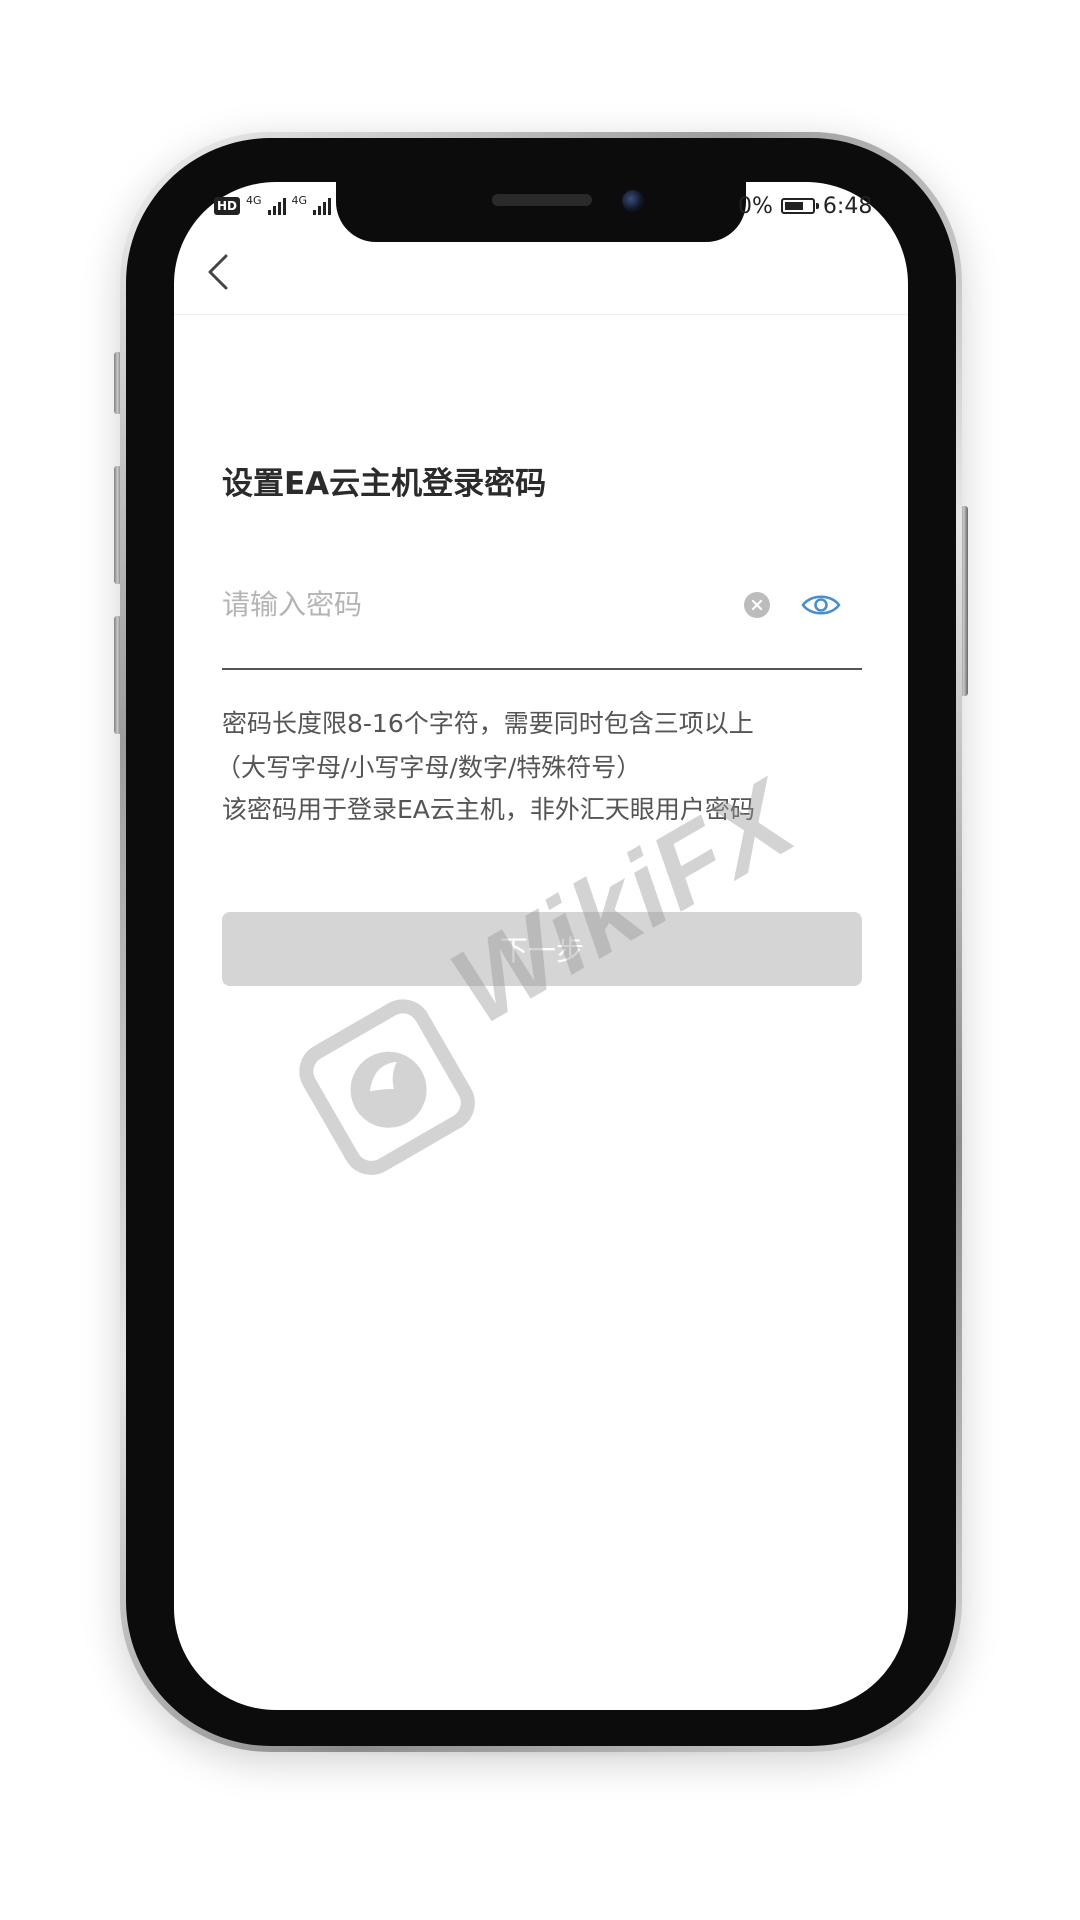 Image resolution: width=1080 pixels, height=1920 pixels. I want to click on password-input, so click(462, 604).